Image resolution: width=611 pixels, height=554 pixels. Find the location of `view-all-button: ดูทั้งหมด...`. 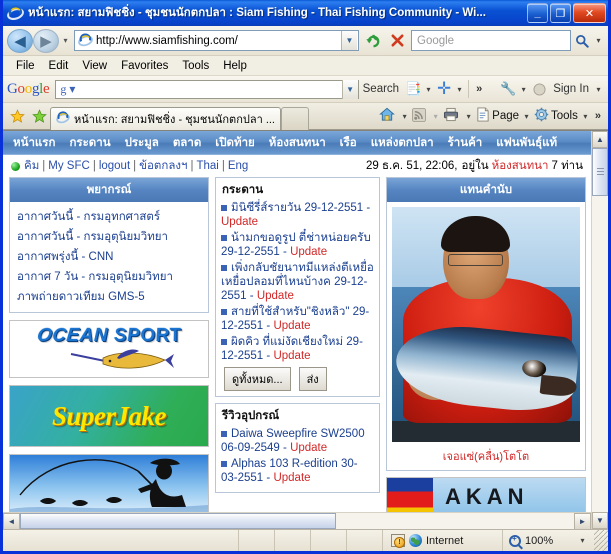

view-all-button: ดูทั้งหมด... is located at coordinates (257, 379).